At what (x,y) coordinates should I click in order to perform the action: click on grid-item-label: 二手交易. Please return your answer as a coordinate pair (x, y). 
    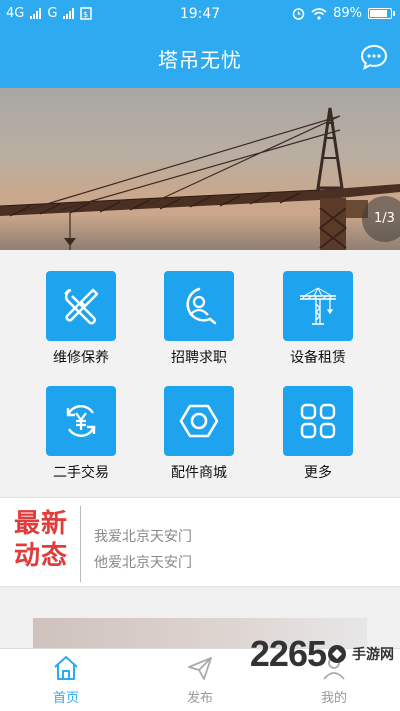
    Looking at the image, I should click on (81, 473).